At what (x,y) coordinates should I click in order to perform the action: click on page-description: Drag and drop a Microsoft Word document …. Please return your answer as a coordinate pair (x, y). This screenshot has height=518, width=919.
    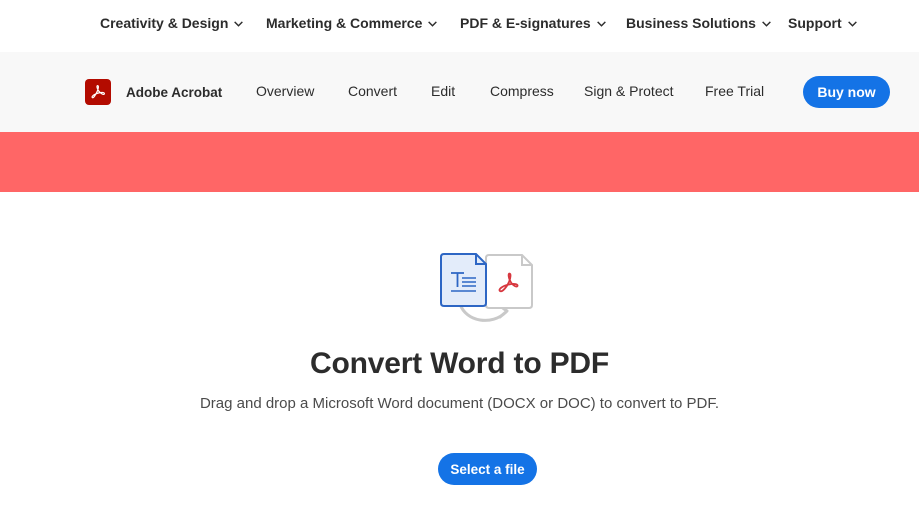
    Looking at the image, I should click on (459, 403).